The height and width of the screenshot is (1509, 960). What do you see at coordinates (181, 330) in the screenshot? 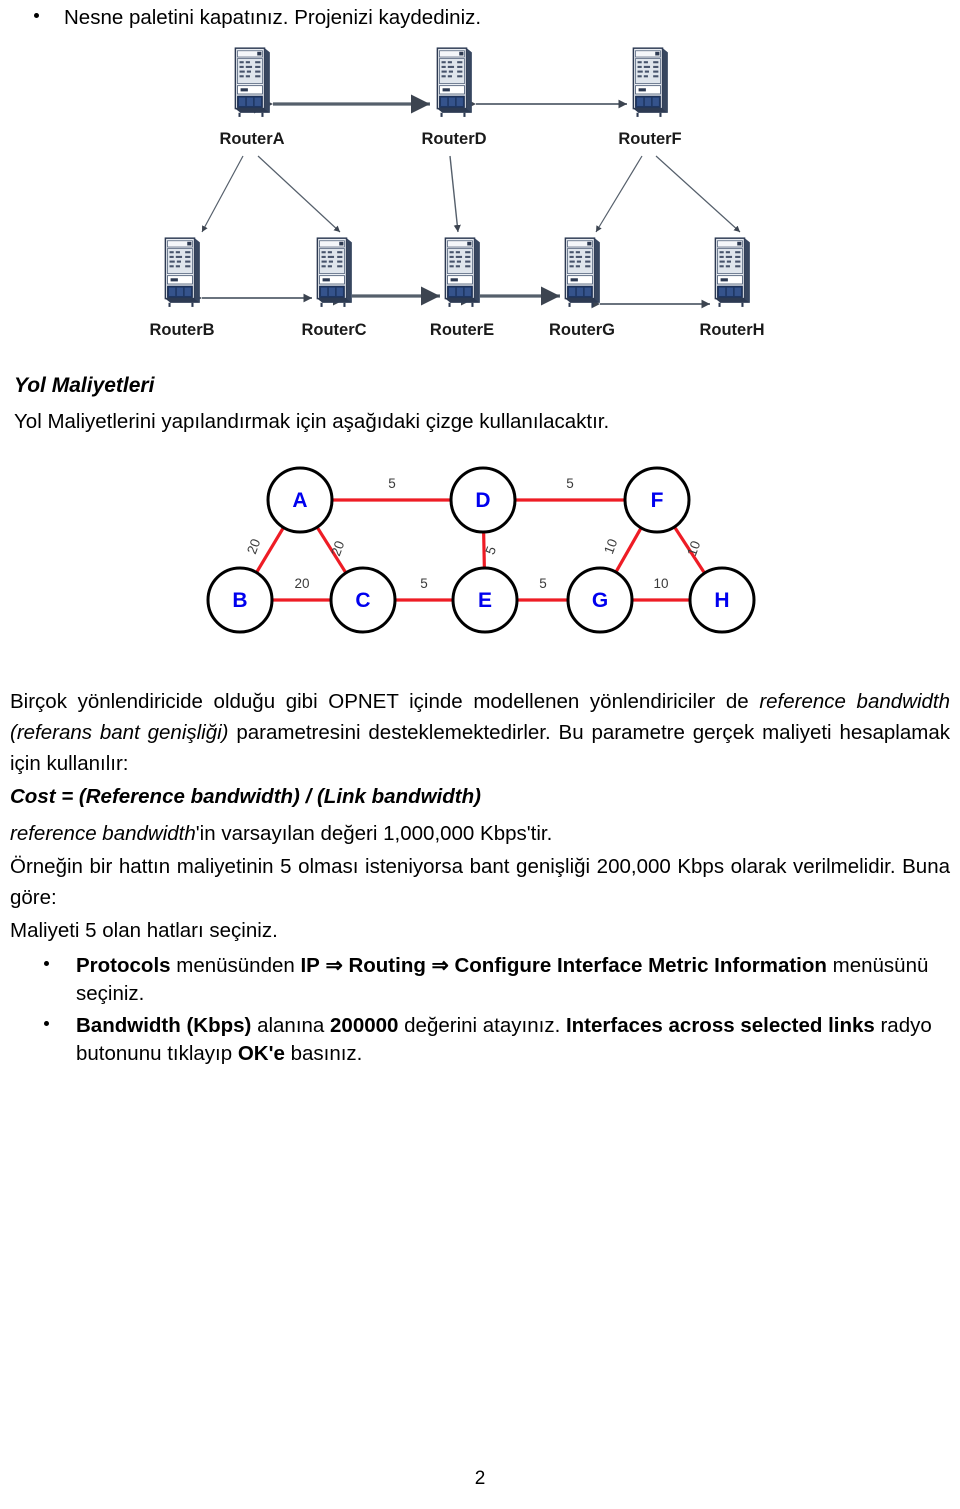
I see `topology-label-RouterB: RouterB` at bounding box center [181, 330].